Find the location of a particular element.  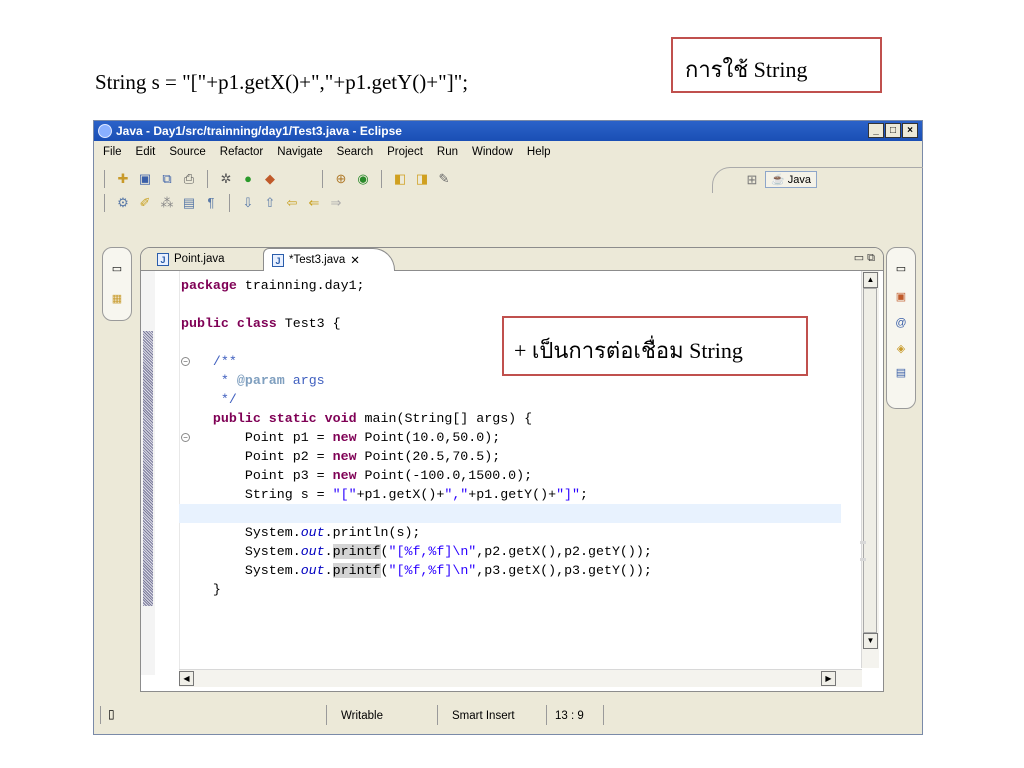

line-gutter: − − is located at coordinates (172, 473).